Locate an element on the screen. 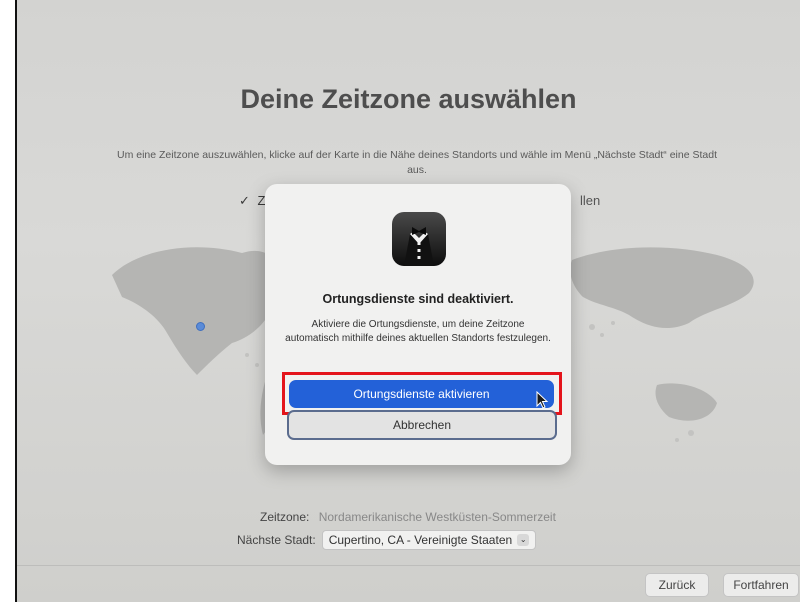  highlight-box is located at coordinates (422, 393).